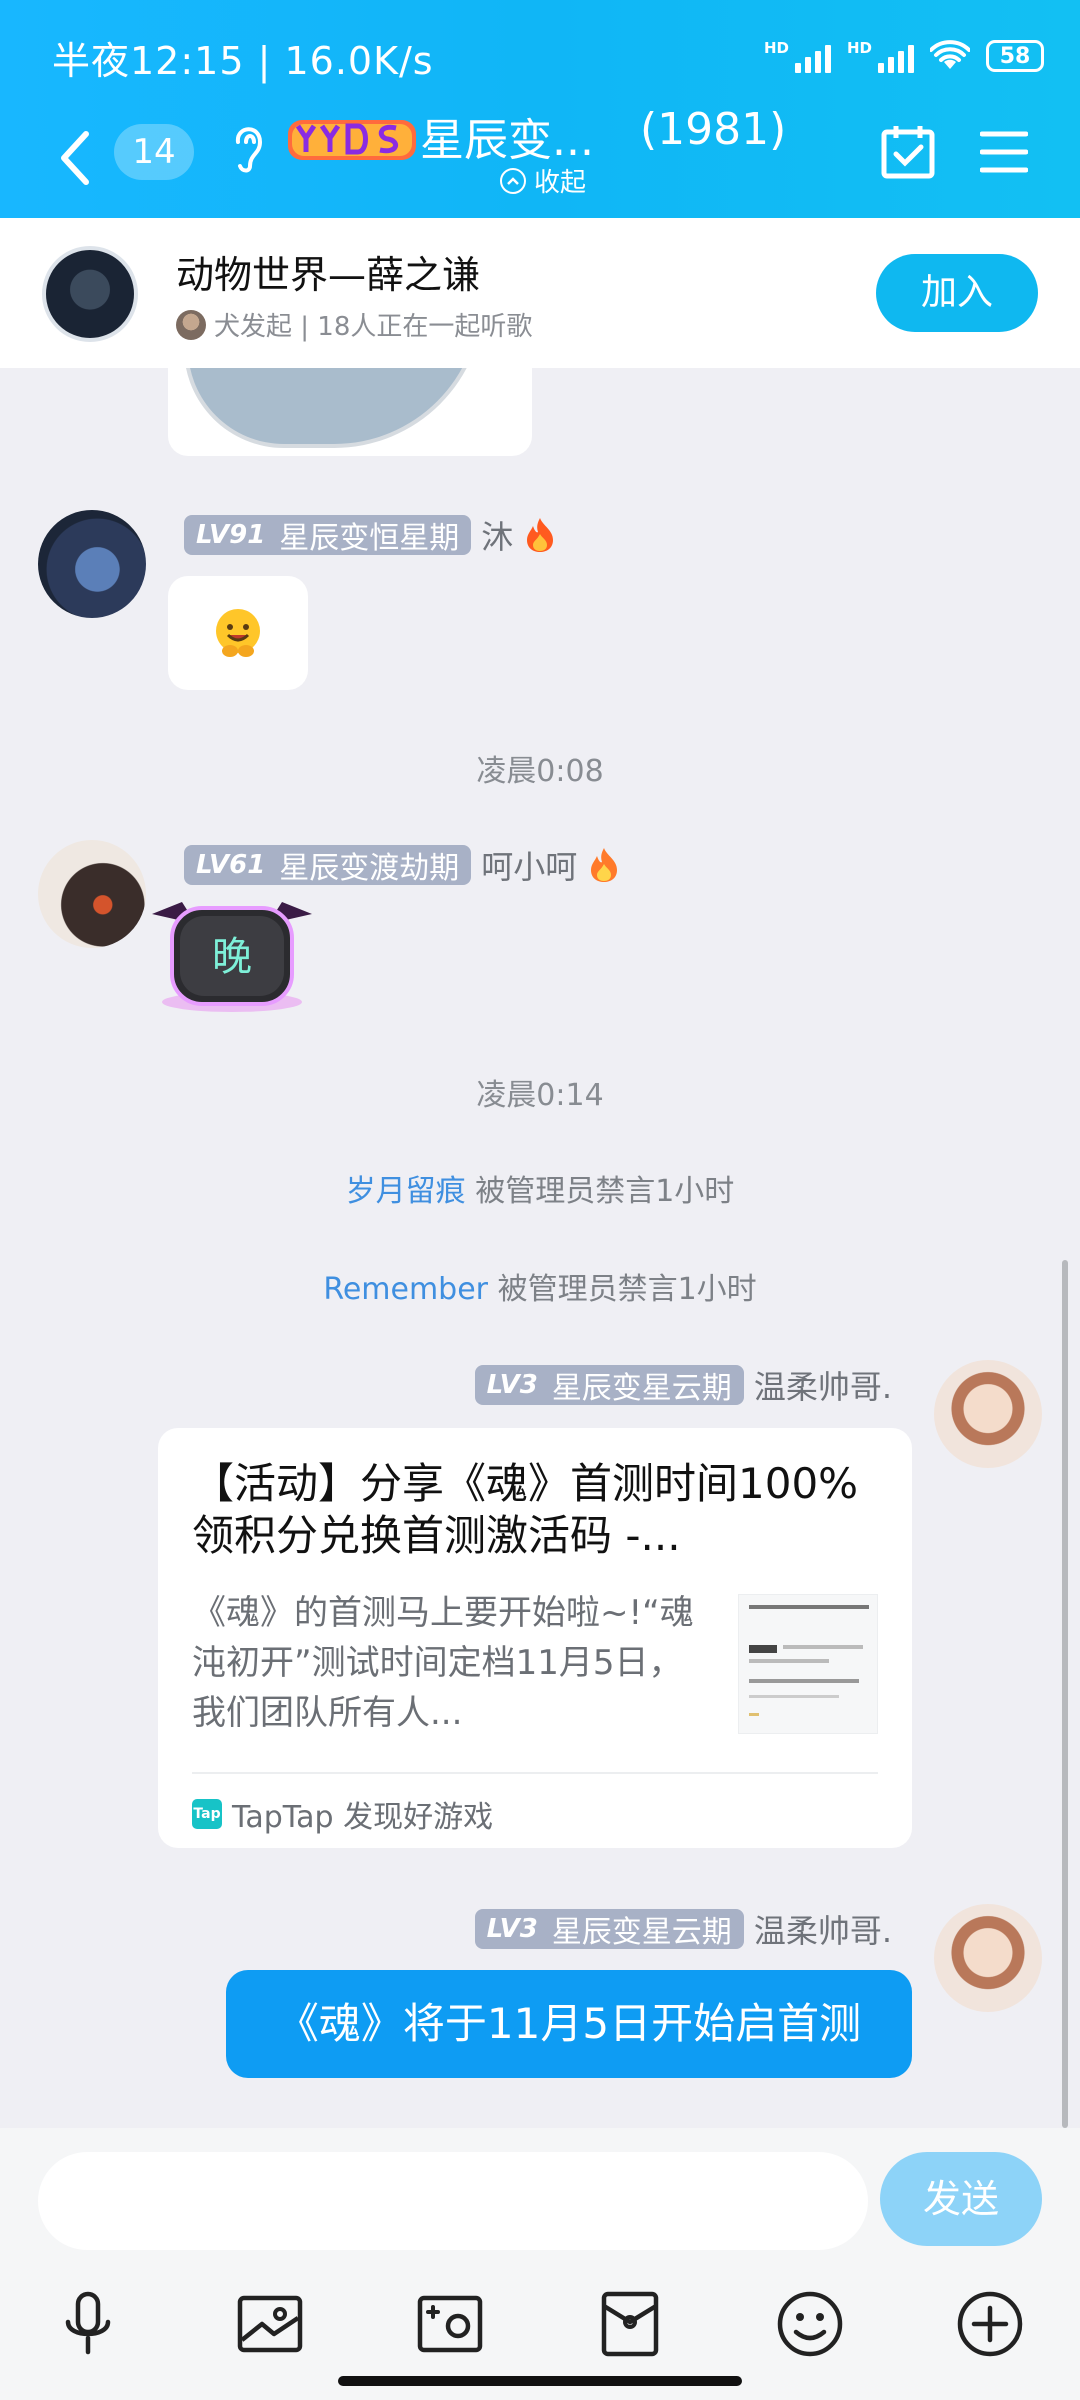 This screenshot has width=1080, height=2400. I want to click on group-member-count: (1981), so click(713, 129).